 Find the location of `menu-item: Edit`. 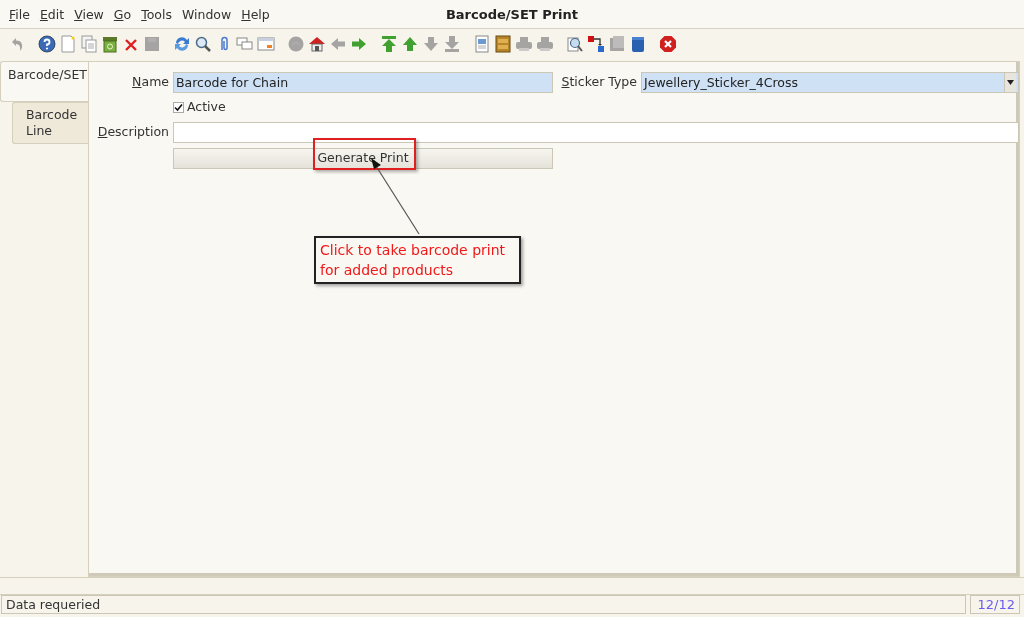

menu-item: Edit is located at coordinates (52, 14).